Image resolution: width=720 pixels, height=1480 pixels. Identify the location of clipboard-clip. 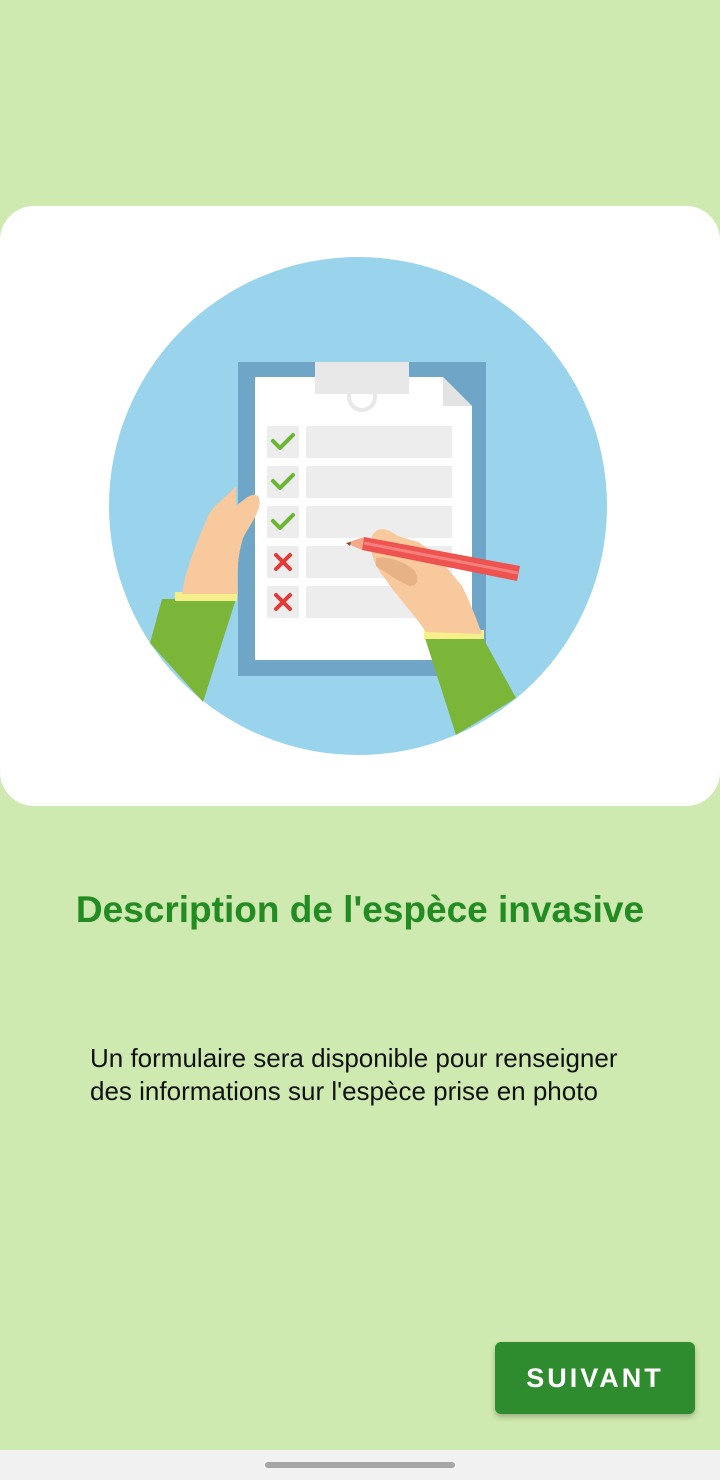
(362, 378).